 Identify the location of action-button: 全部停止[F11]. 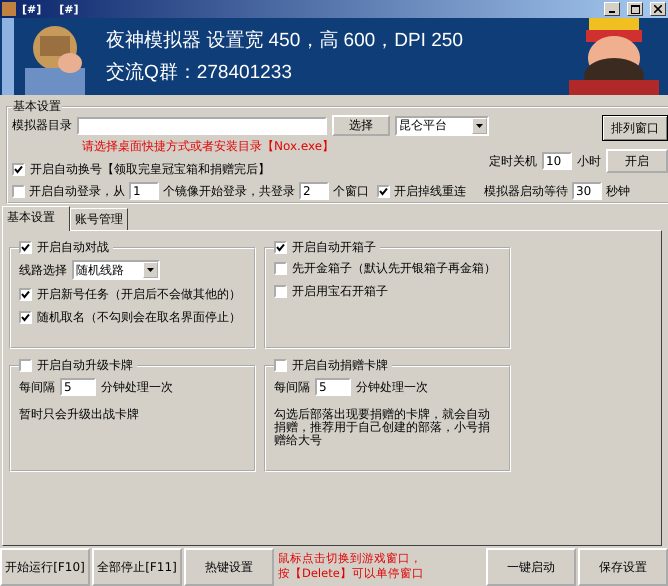
(137, 567).